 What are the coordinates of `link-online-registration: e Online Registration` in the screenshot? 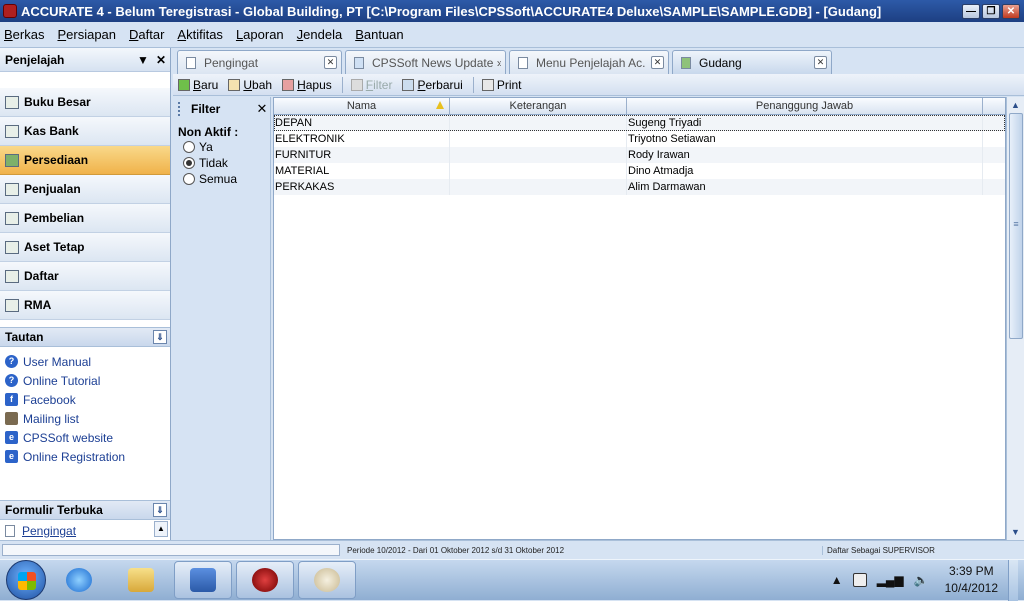 It's located at (85, 456).